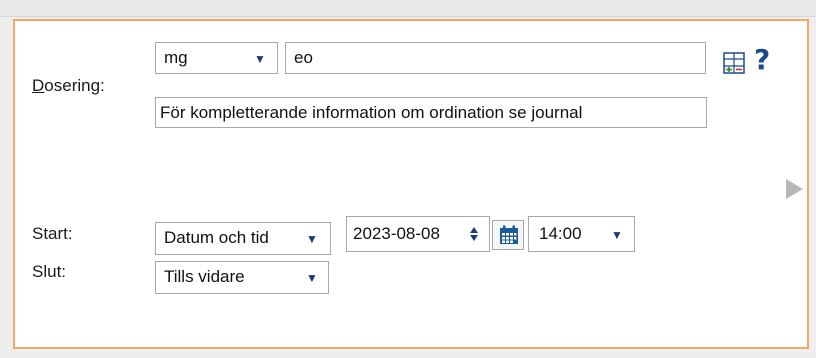  Describe the element at coordinates (474, 230) in the screenshot. I see `spin-up-icon` at that location.